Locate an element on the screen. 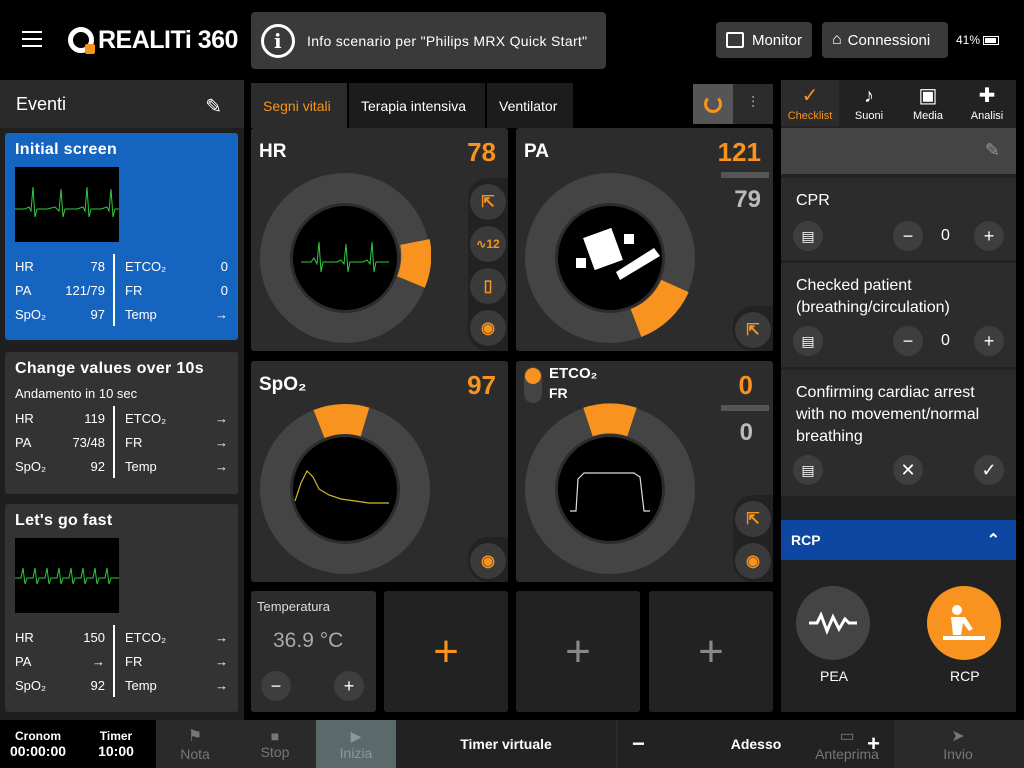 Image resolution: width=1024 pixels, height=768 pixels. chronometer: Cronom 00:00:00 is located at coordinates (38, 744).